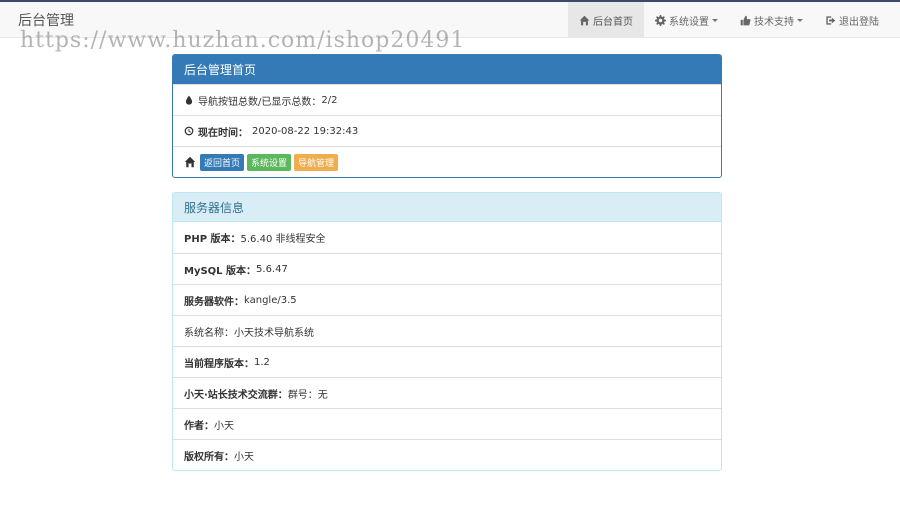 This screenshot has height=528, width=900. What do you see at coordinates (447, 392) in the screenshot?
I see `server-info-row: 小天·站长技术交流群： 群号：无` at bounding box center [447, 392].